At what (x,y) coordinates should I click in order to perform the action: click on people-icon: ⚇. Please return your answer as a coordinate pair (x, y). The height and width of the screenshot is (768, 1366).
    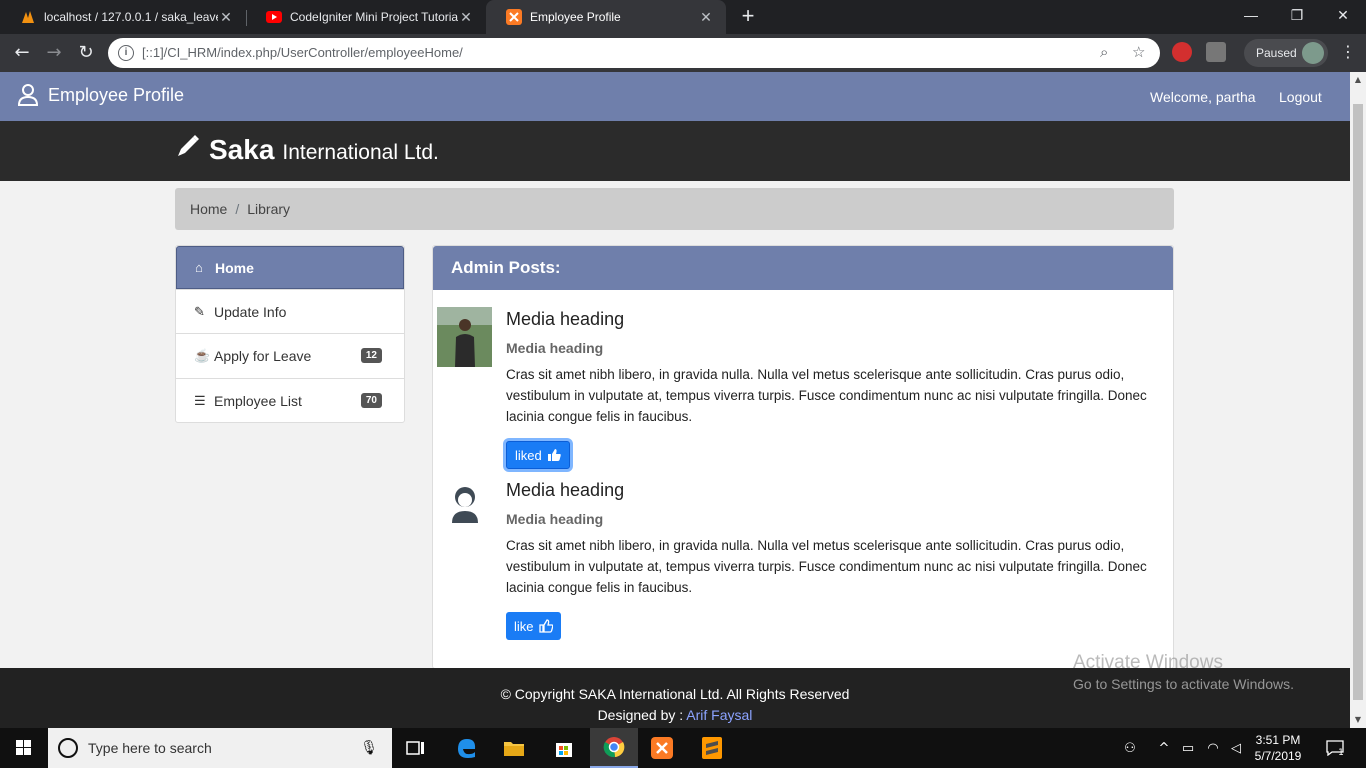
    Looking at the image, I should click on (1130, 748).